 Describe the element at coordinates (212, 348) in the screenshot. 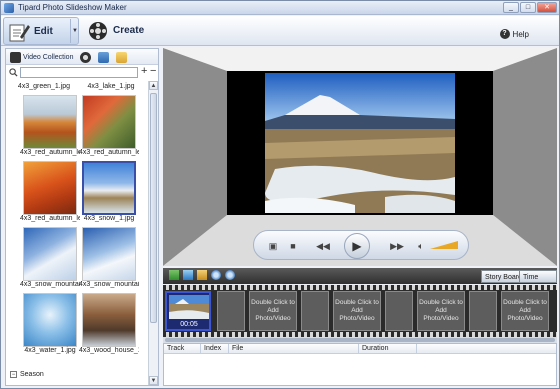

I see `column-header: Index` at that location.